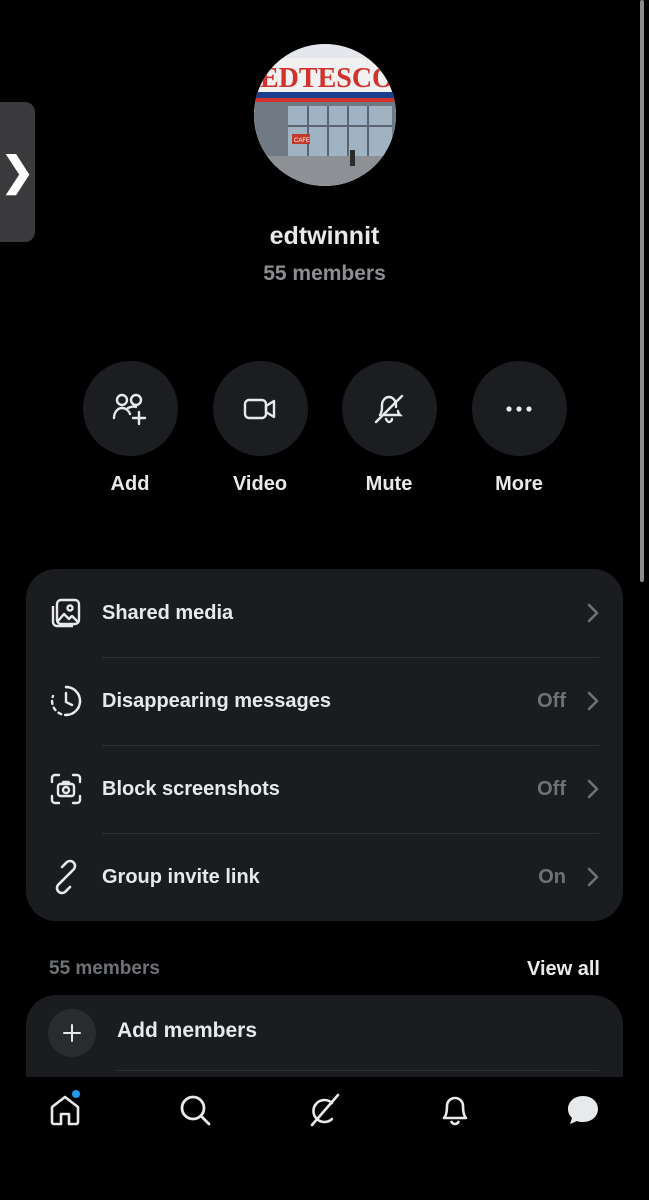 Image resolution: width=649 pixels, height=1200 pixels. What do you see at coordinates (324, 613) in the screenshot?
I see `settings-row-shared-media: Shared media` at bounding box center [324, 613].